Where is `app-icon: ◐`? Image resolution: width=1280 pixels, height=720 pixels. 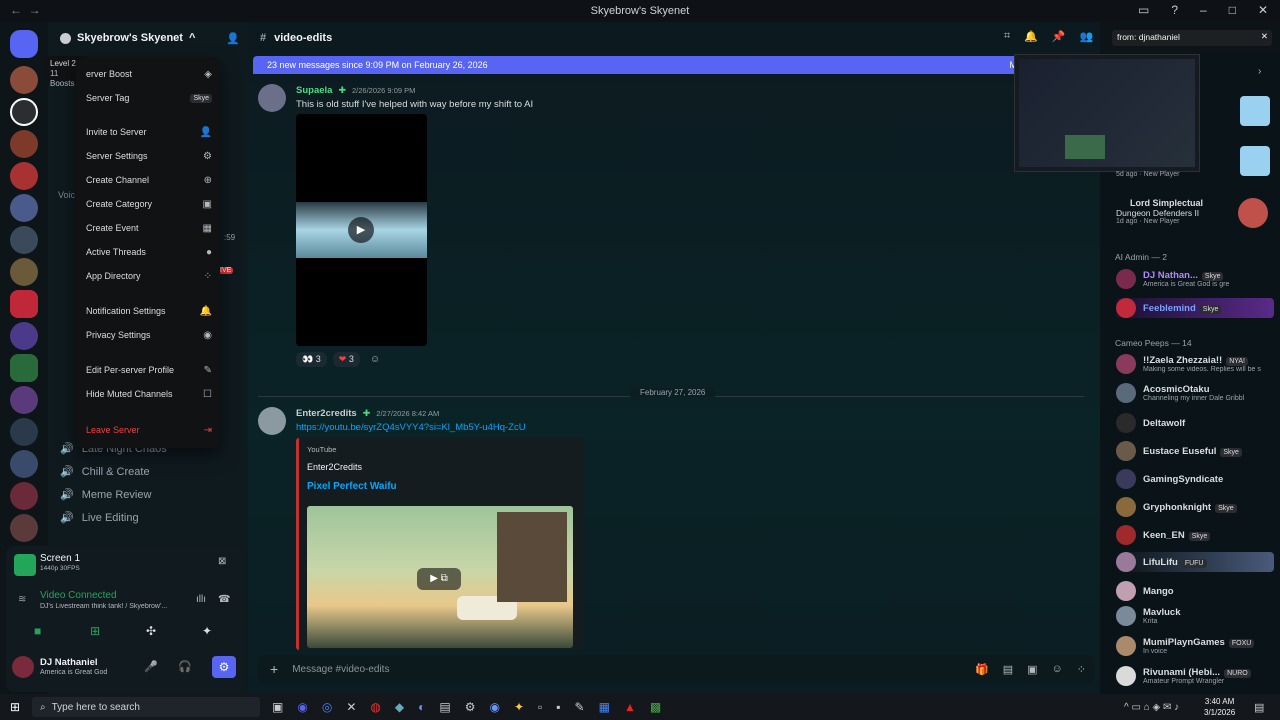 app-icon: ◐ is located at coordinates (421, 707).